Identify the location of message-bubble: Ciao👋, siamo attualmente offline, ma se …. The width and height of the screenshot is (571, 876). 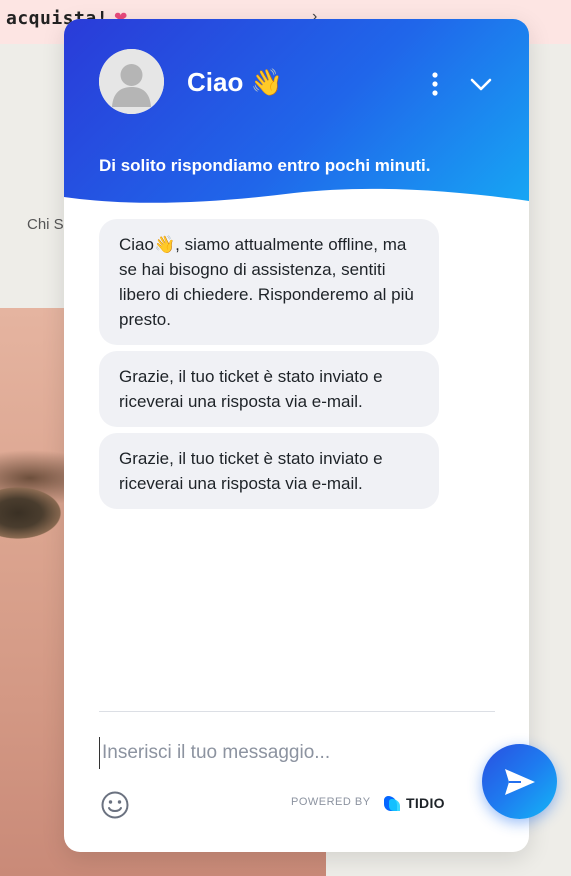
(269, 282).